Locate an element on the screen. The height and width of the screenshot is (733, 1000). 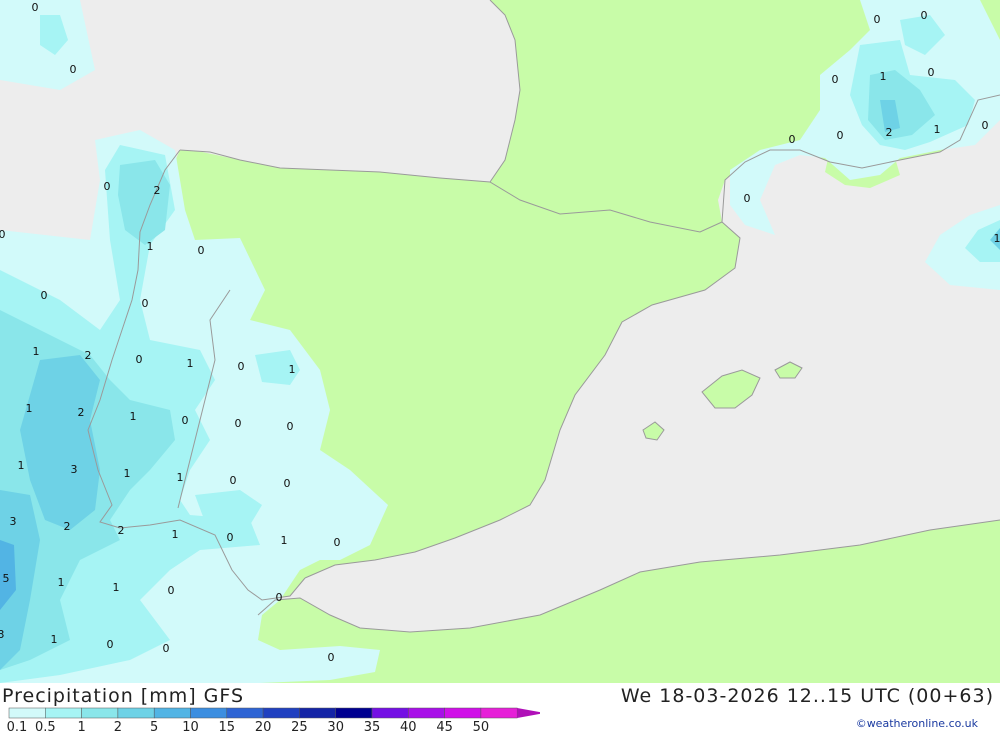
legend-label: 0.5 is located at coordinates (45, 726).